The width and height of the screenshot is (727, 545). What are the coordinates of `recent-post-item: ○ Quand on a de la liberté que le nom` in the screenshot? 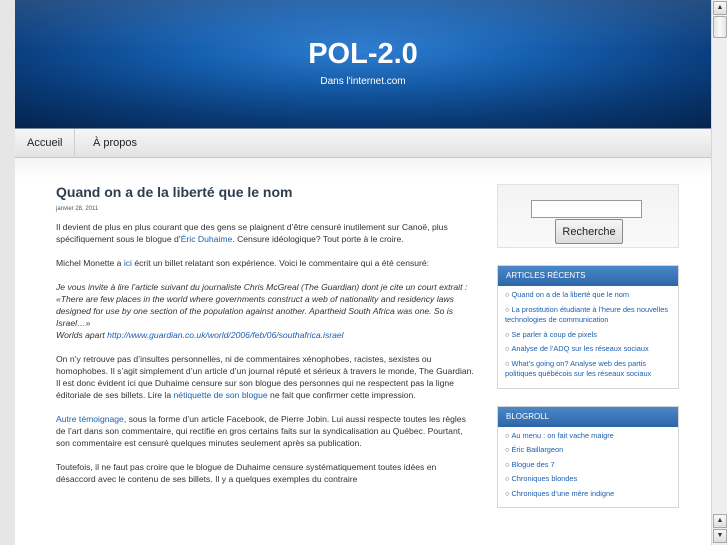 It's located at (588, 295).